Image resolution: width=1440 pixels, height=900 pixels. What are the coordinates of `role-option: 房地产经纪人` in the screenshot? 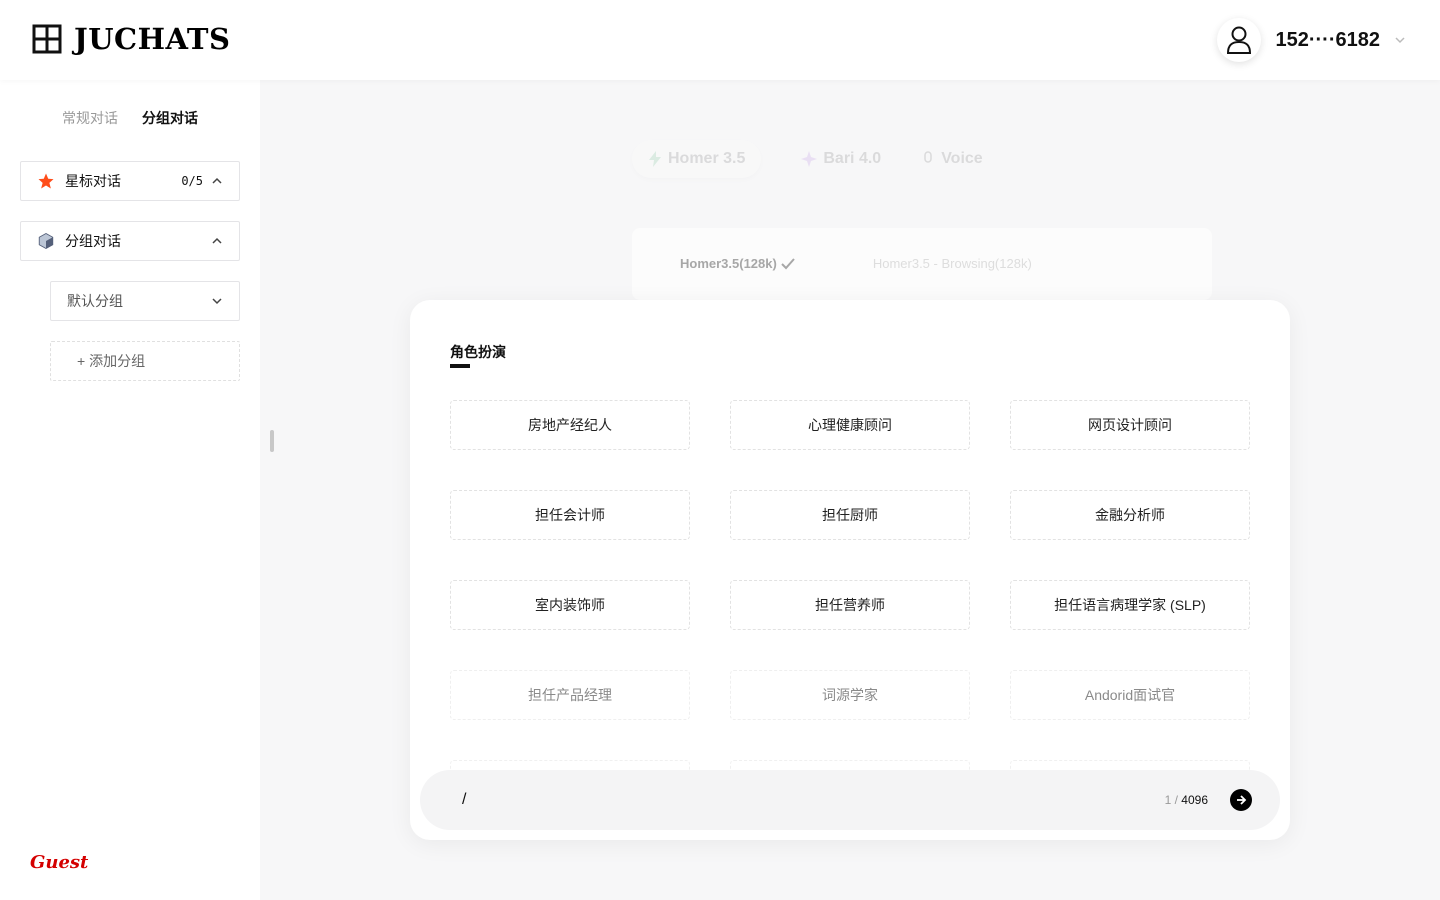 It's located at (570, 425).